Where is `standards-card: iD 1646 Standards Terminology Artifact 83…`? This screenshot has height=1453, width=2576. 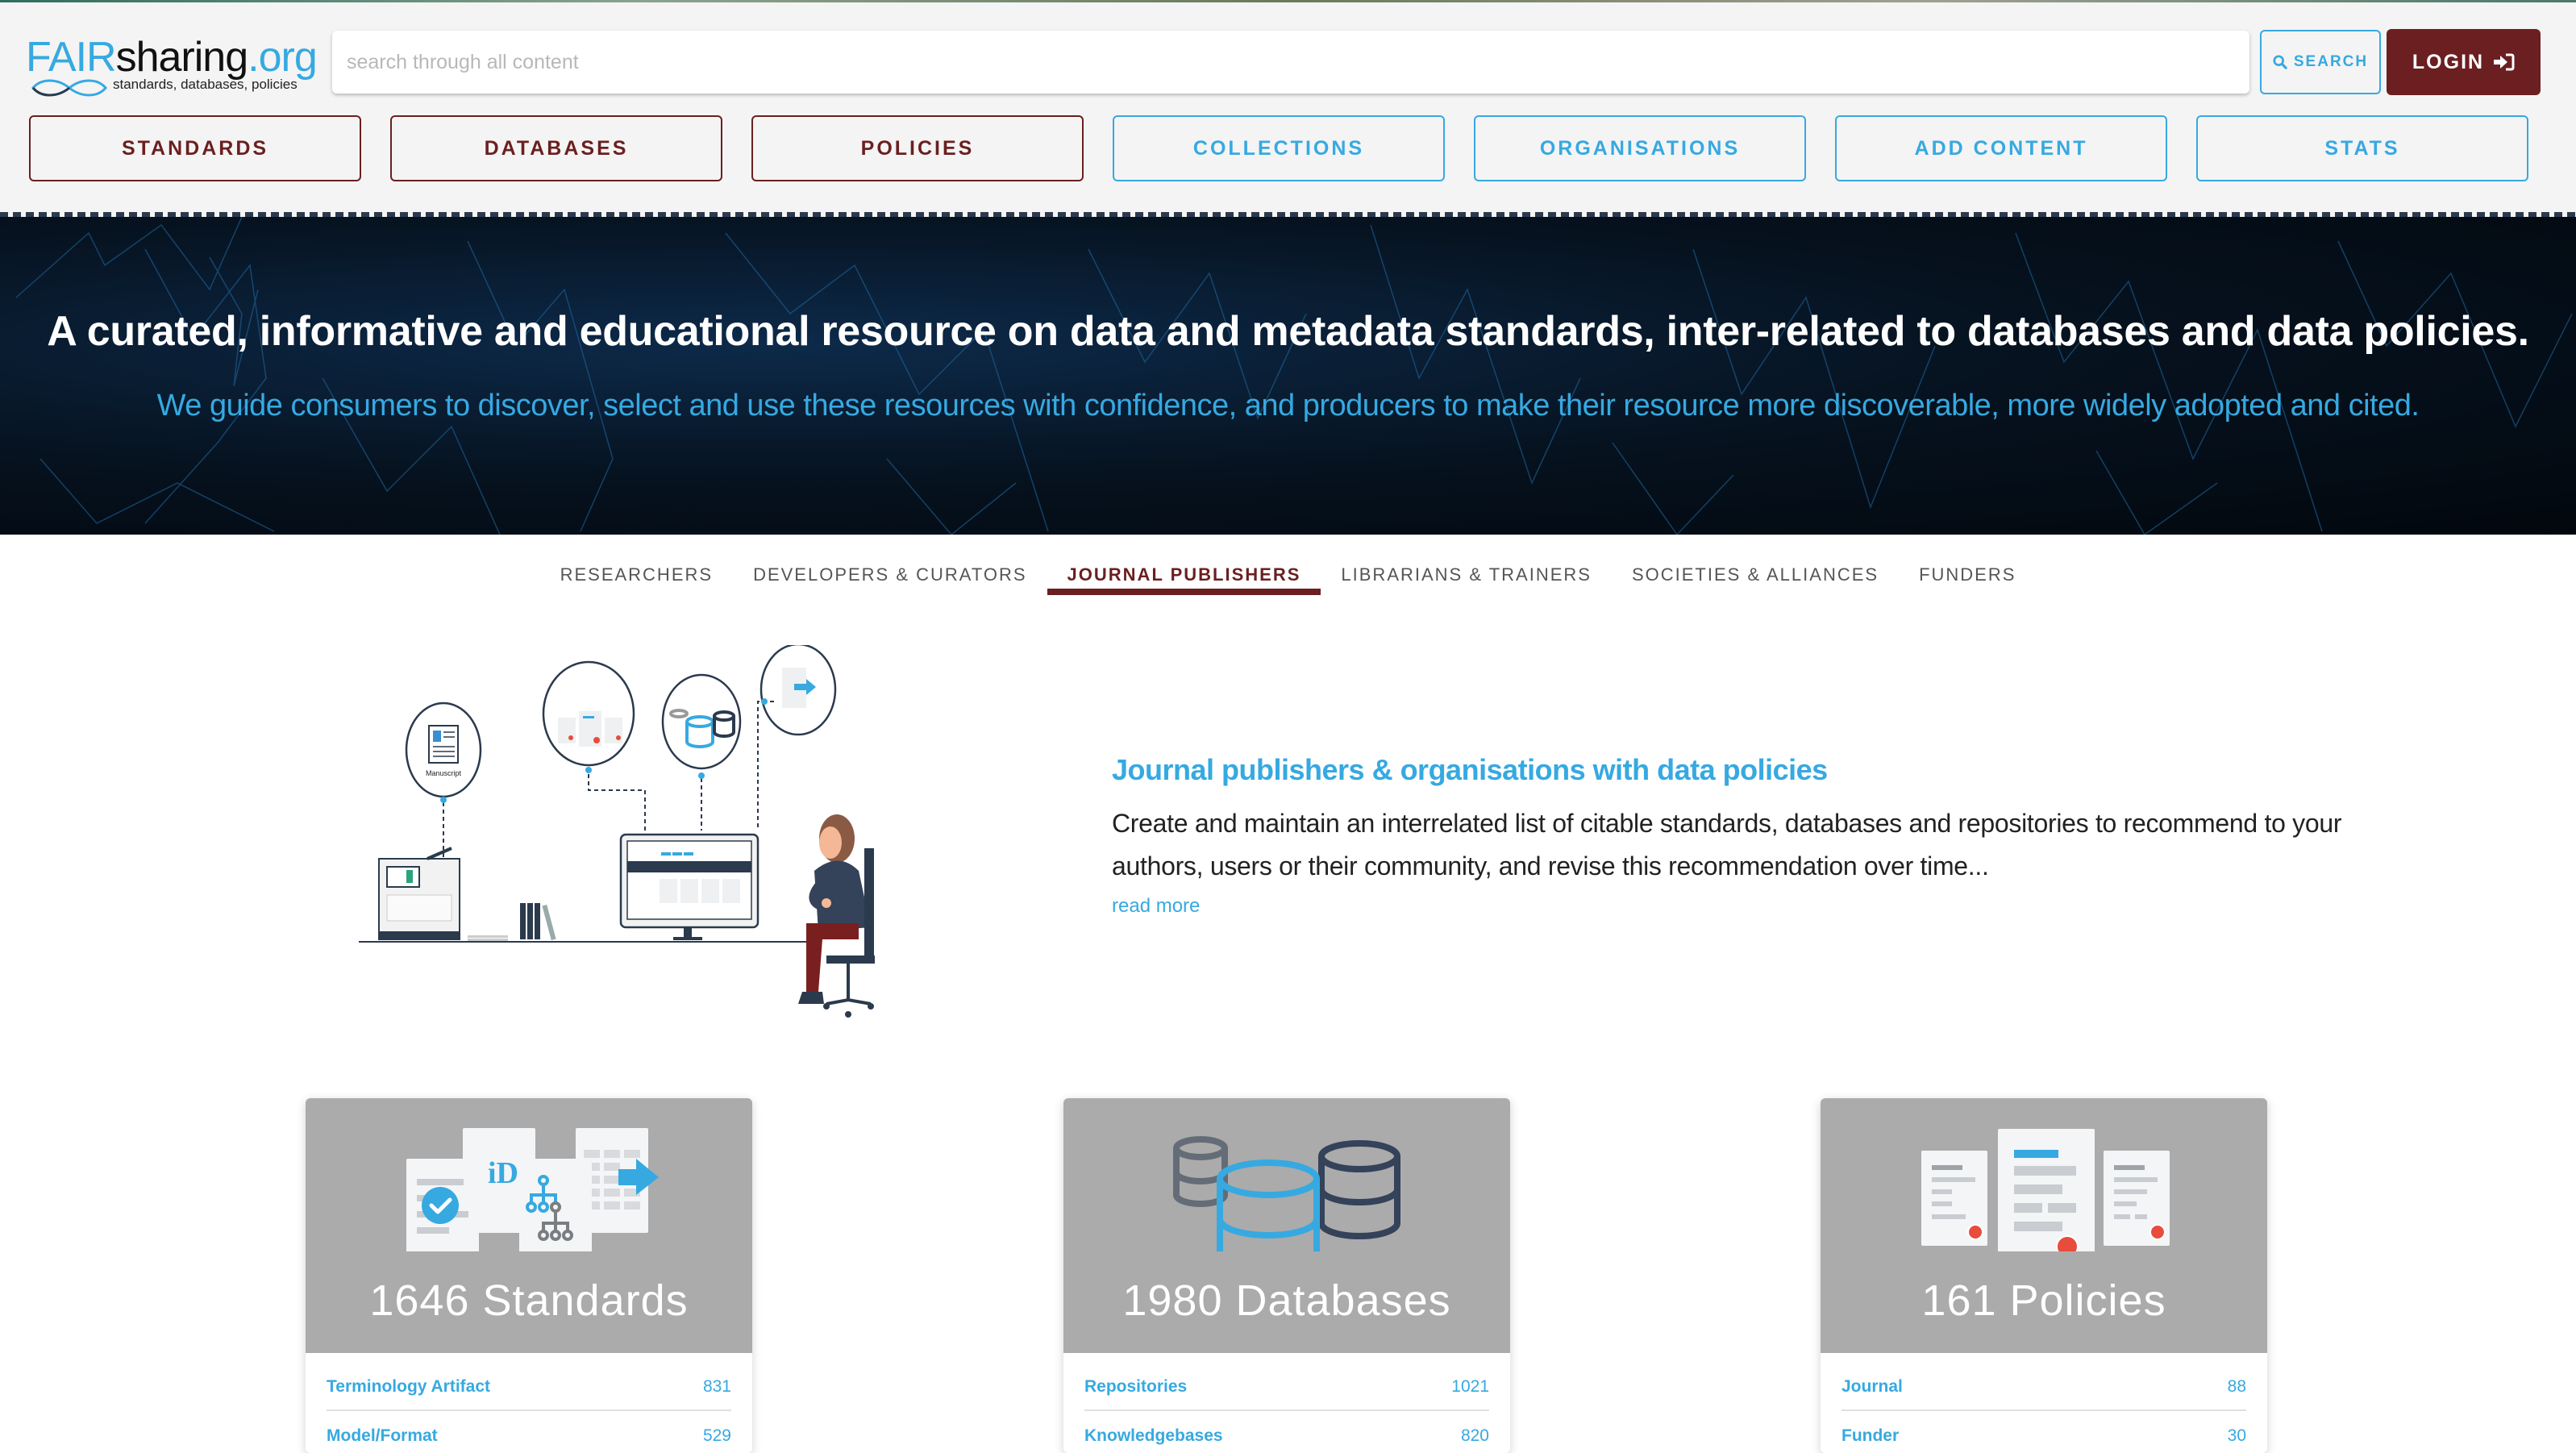
standards-card: iD 1646 Standards Terminology Artifact 83… is located at coordinates (529, 1275).